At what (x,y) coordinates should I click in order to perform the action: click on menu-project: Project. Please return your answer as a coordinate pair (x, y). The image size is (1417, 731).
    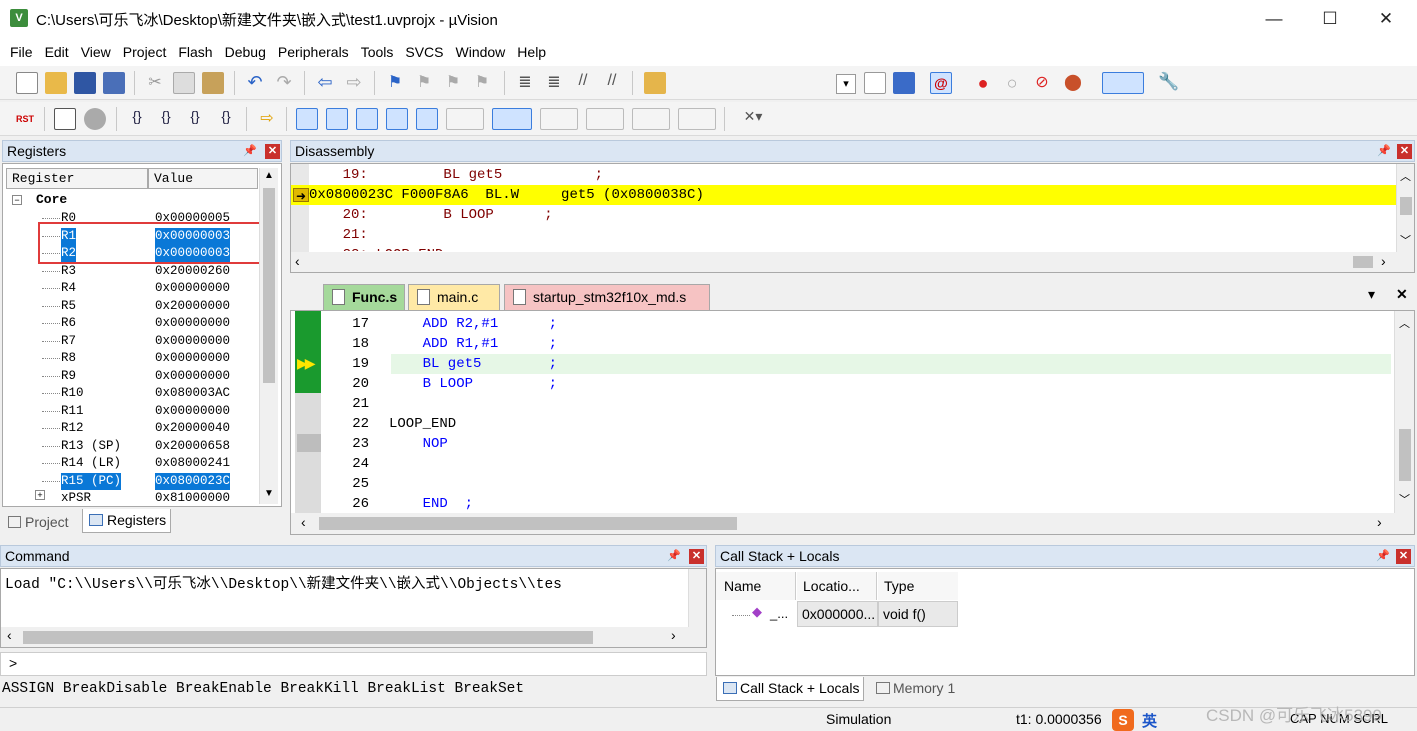
    Looking at the image, I should click on (145, 52).